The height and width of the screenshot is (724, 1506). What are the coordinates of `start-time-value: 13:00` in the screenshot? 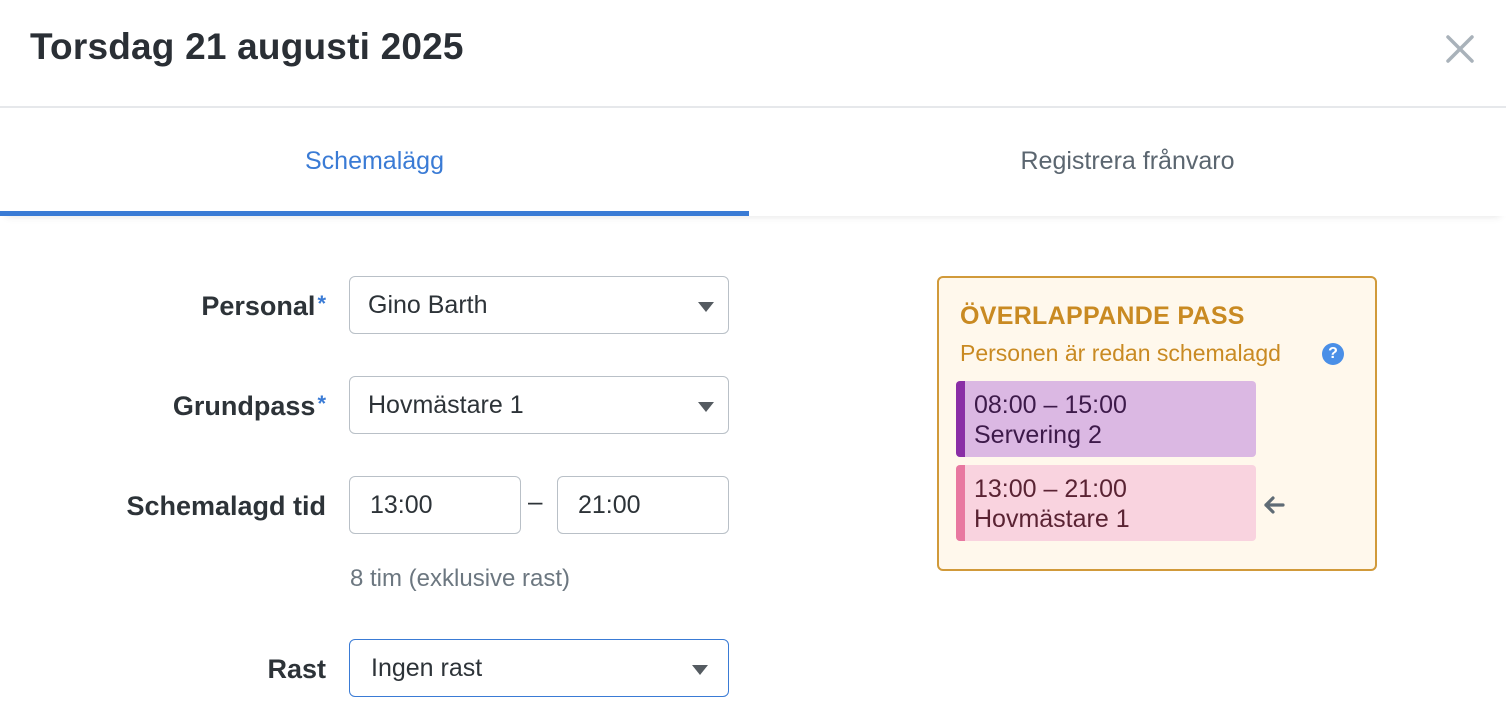 It's located at (401, 505).